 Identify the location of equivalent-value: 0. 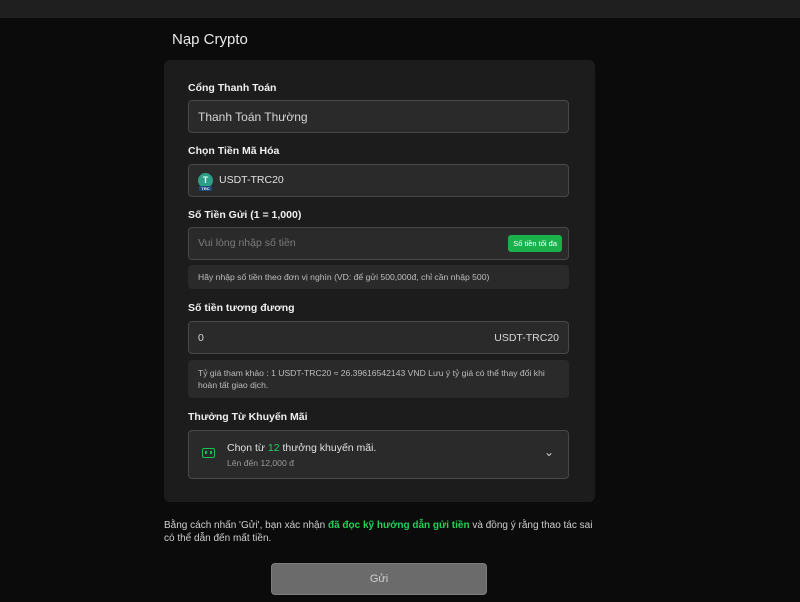
(201, 338).